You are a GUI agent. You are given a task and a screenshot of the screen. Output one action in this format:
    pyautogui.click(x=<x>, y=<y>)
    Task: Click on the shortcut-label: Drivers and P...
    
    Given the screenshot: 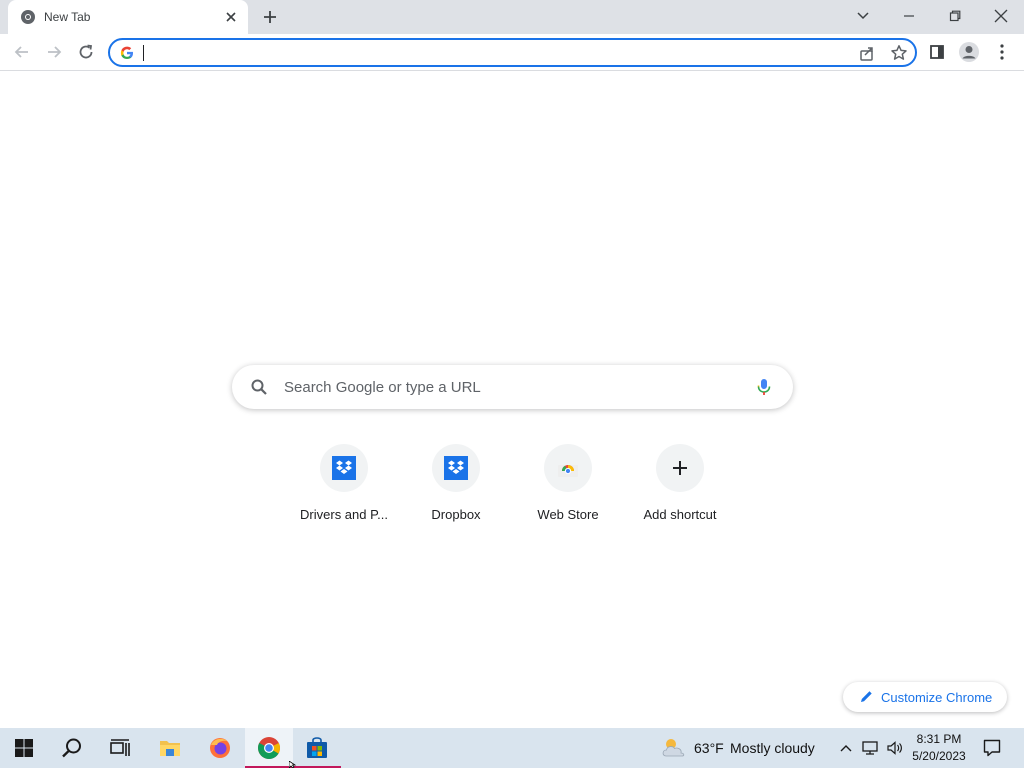 What is the action you would take?
    pyautogui.click(x=344, y=514)
    